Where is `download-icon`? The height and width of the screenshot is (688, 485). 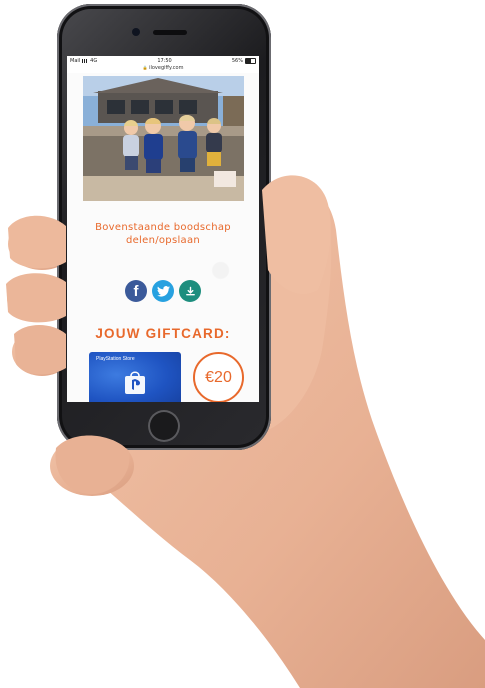 download-icon is located at coordinates (190, 290).